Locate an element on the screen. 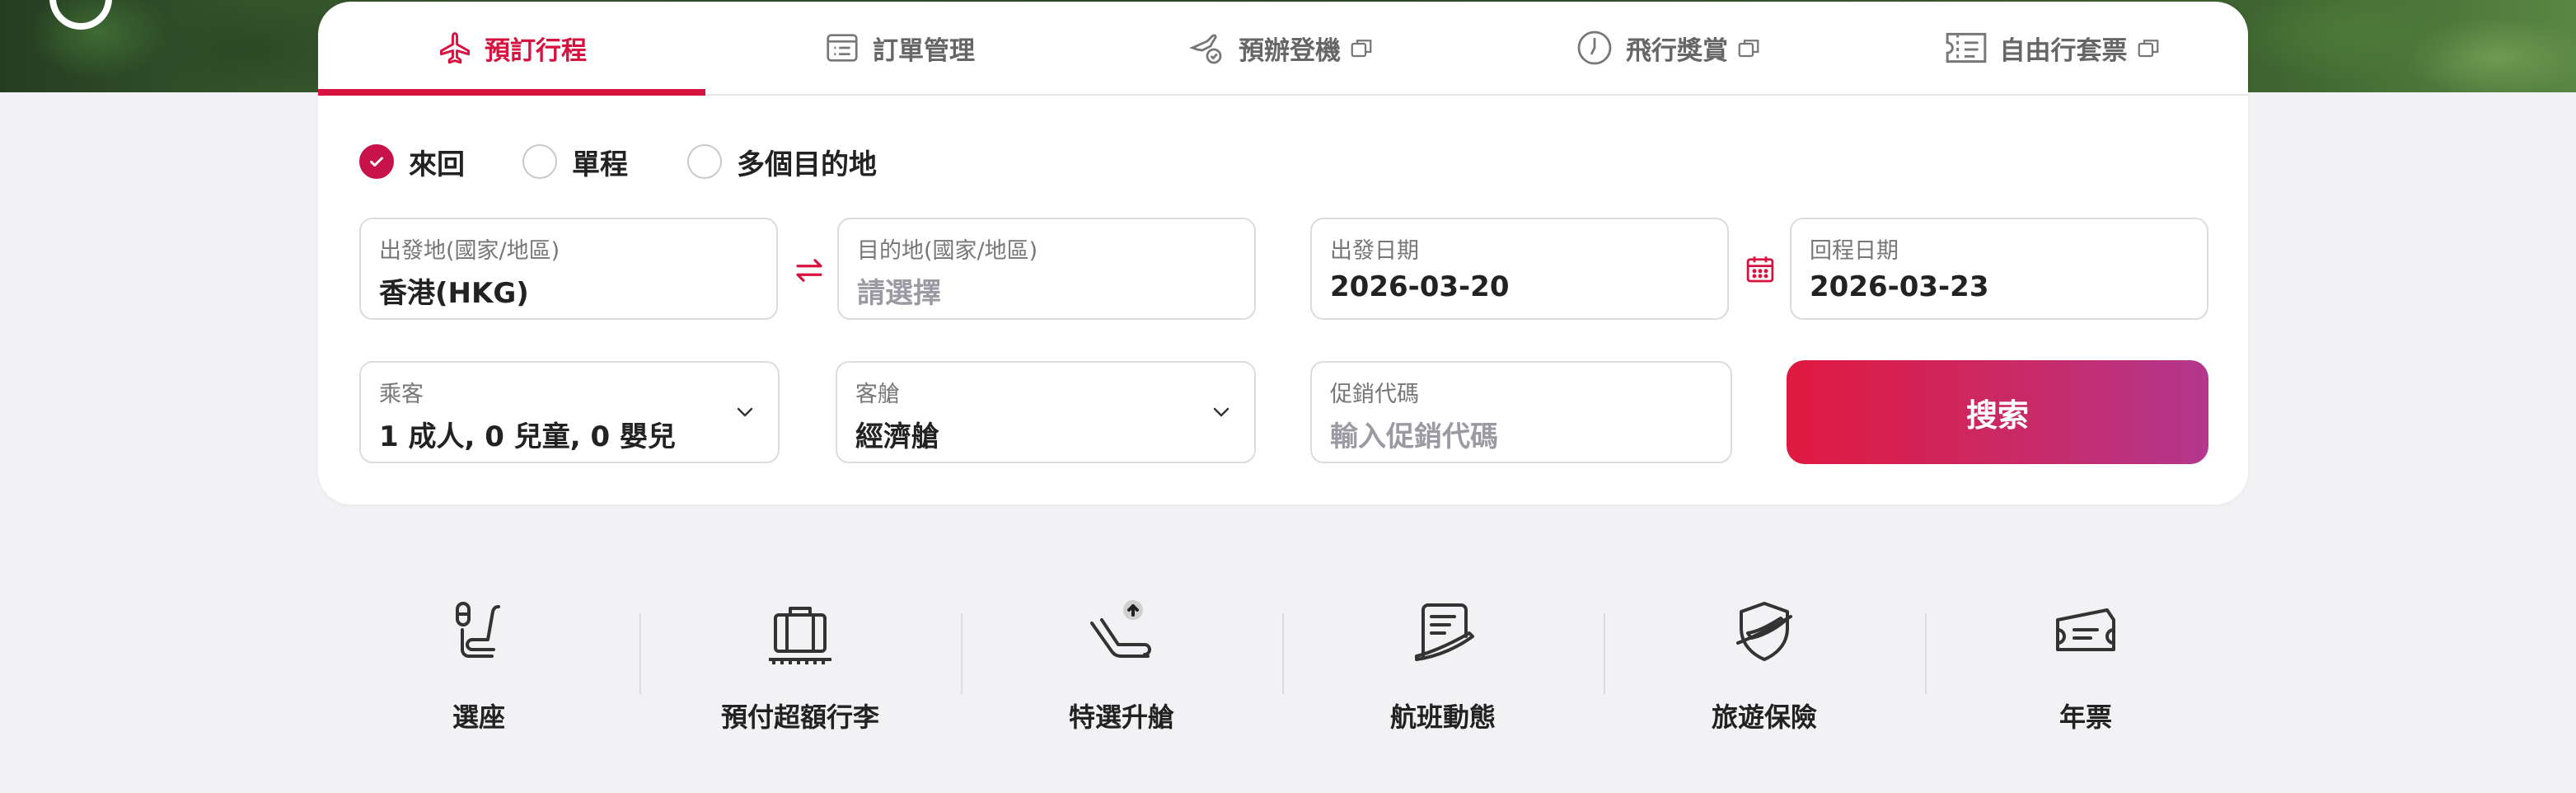 The height and width of the screenshot is (793, 2576). checkin-icon is located at coordinates (1205, 49).